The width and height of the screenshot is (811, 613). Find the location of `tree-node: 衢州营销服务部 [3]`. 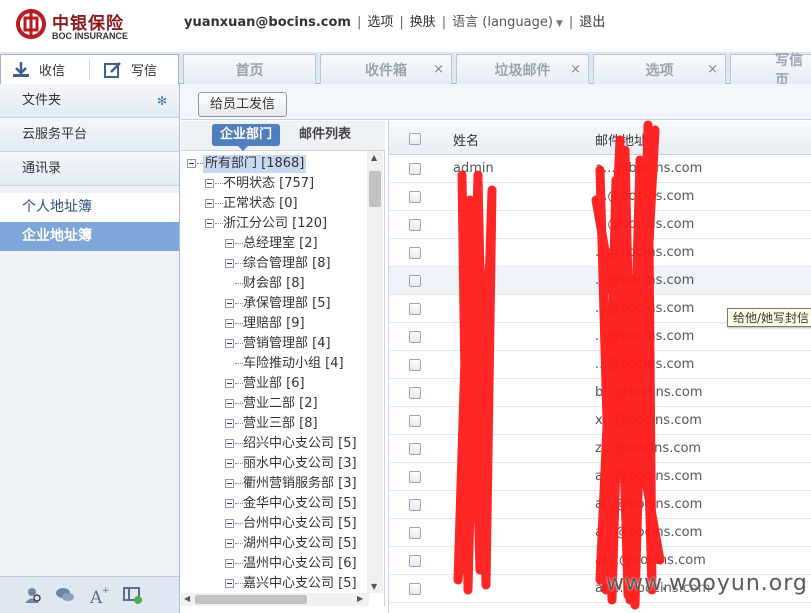

tree-node: 衢州营销服务部 [3] is located at coordinates (275, 484).